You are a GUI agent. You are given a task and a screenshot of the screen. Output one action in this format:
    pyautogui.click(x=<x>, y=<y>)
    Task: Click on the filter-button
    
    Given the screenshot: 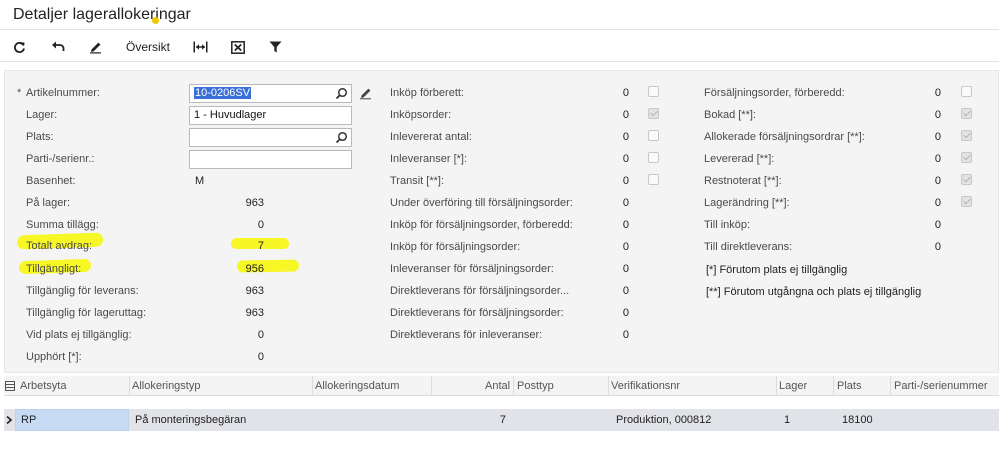 What is the action you would take?
    pyautogui.click(x=275, y=47)
    